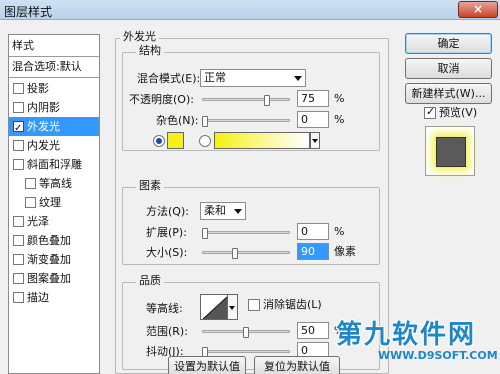 The width and height of the screenshot is (500, 374). Describe the element at coordinates (234, 253) in the screenshot. I see `size-slider-thumb` at that location.